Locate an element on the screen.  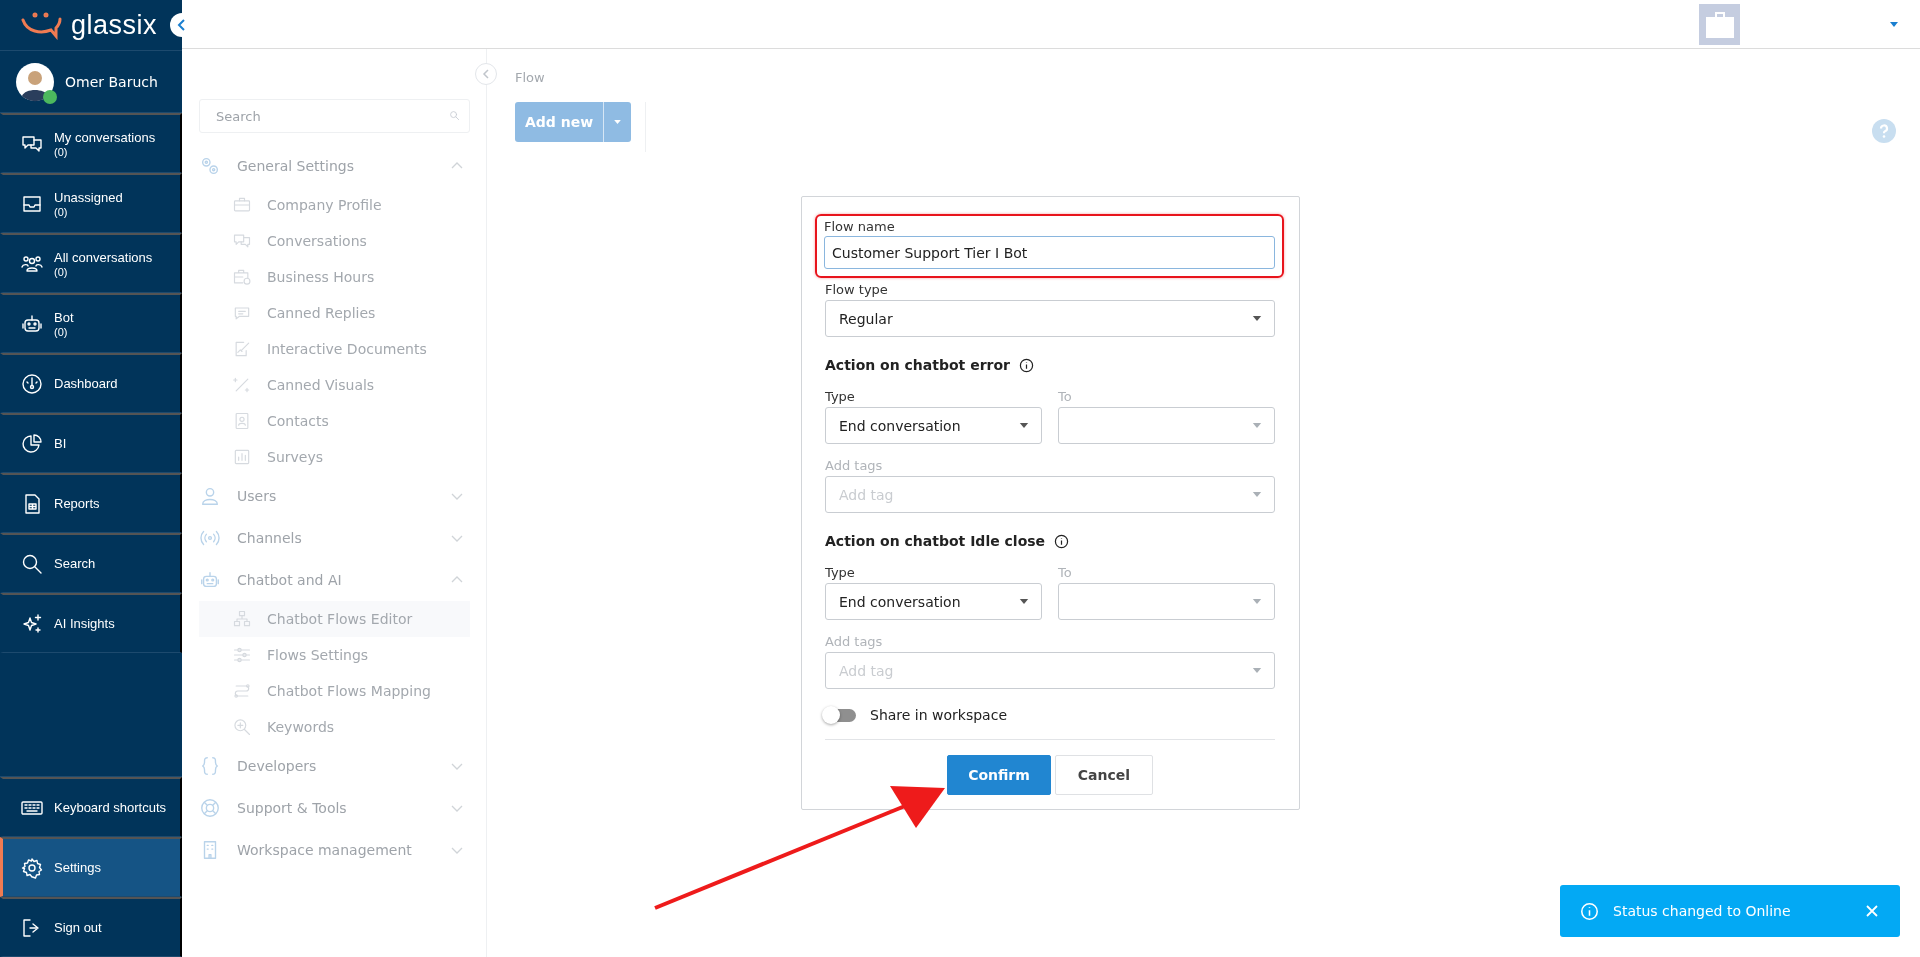
menu-item: Canned Replies is located at coordinates (334, 313).